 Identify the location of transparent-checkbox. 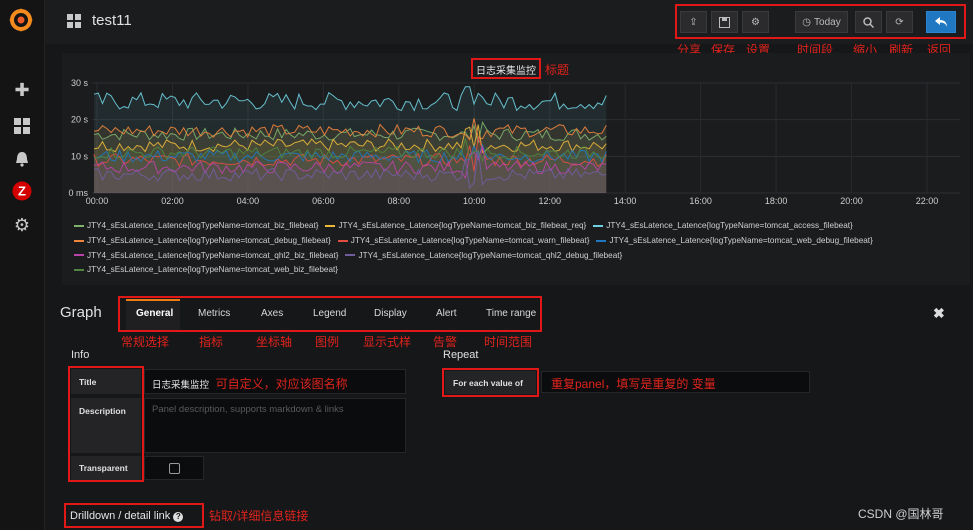
(174, 468).